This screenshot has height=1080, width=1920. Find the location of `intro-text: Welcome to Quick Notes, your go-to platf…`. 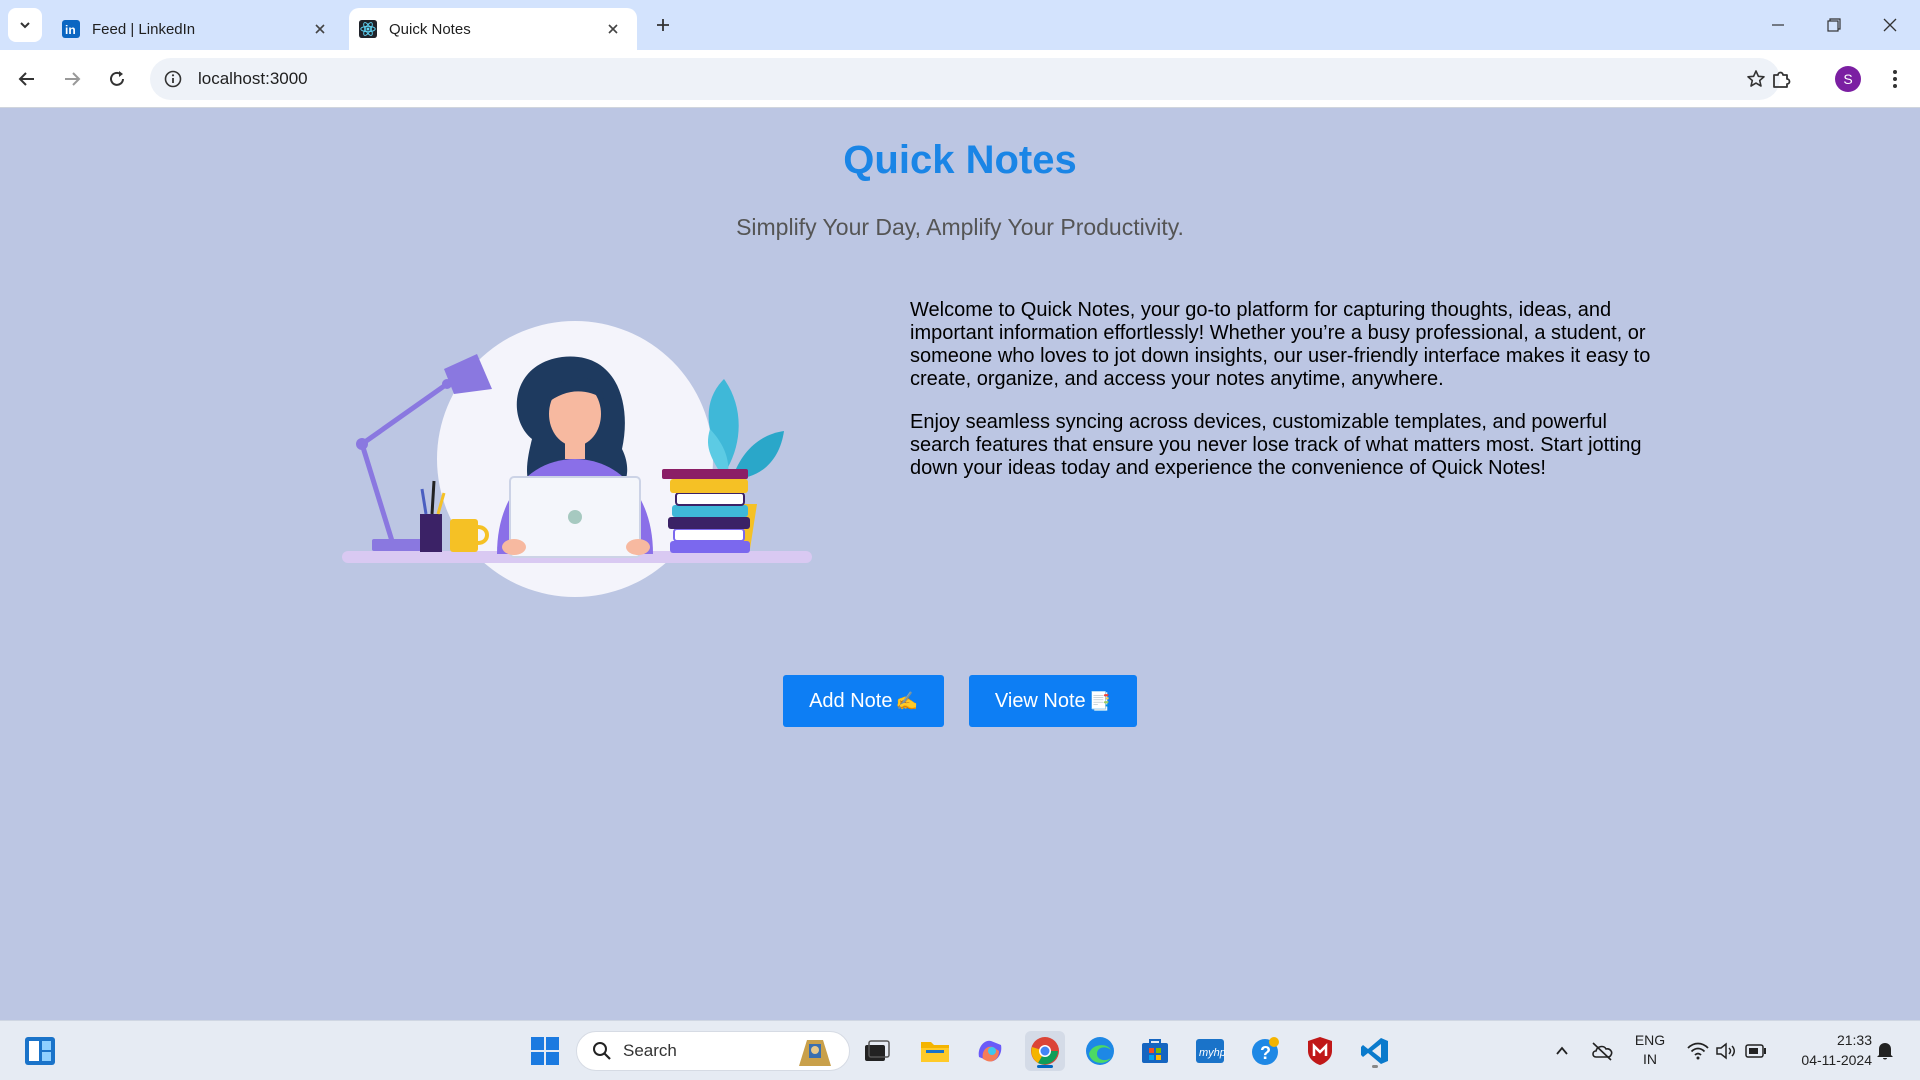

intro-text: Welcome to Quick Notes, your go-to platf… is located at coordinates (1285, 399).